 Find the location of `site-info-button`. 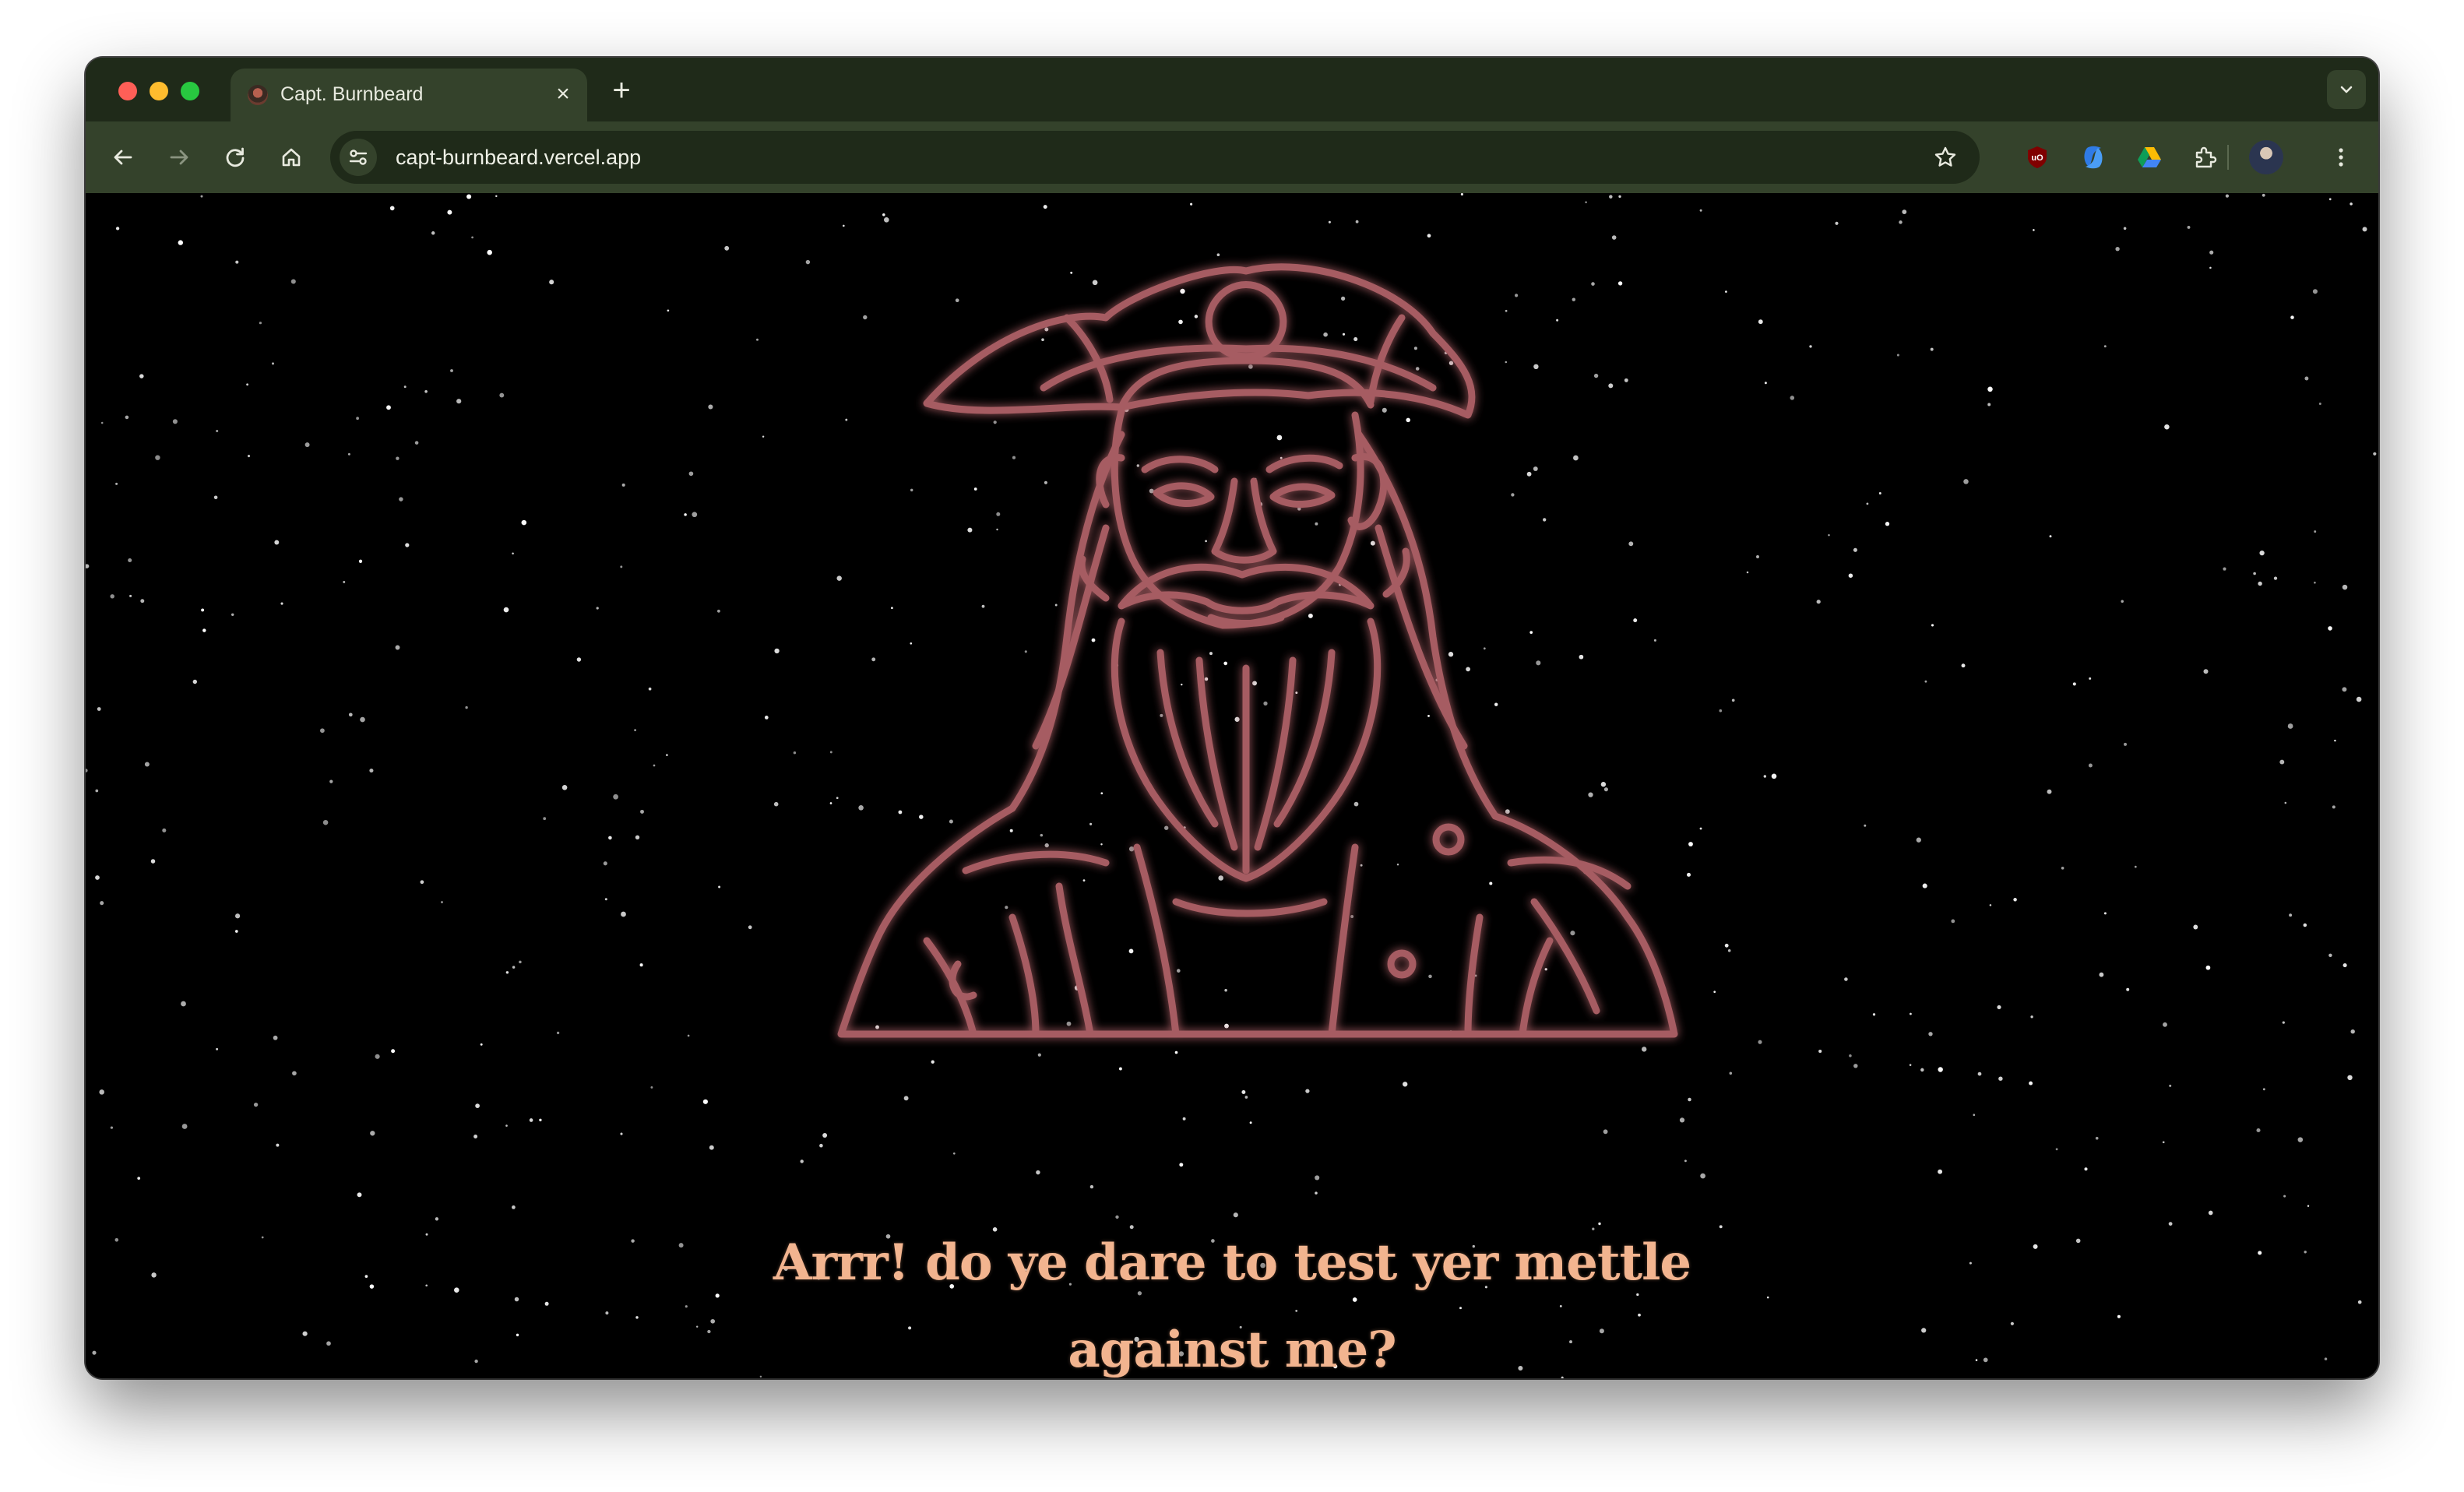

site-info-button is located at coordinates (358, 157).